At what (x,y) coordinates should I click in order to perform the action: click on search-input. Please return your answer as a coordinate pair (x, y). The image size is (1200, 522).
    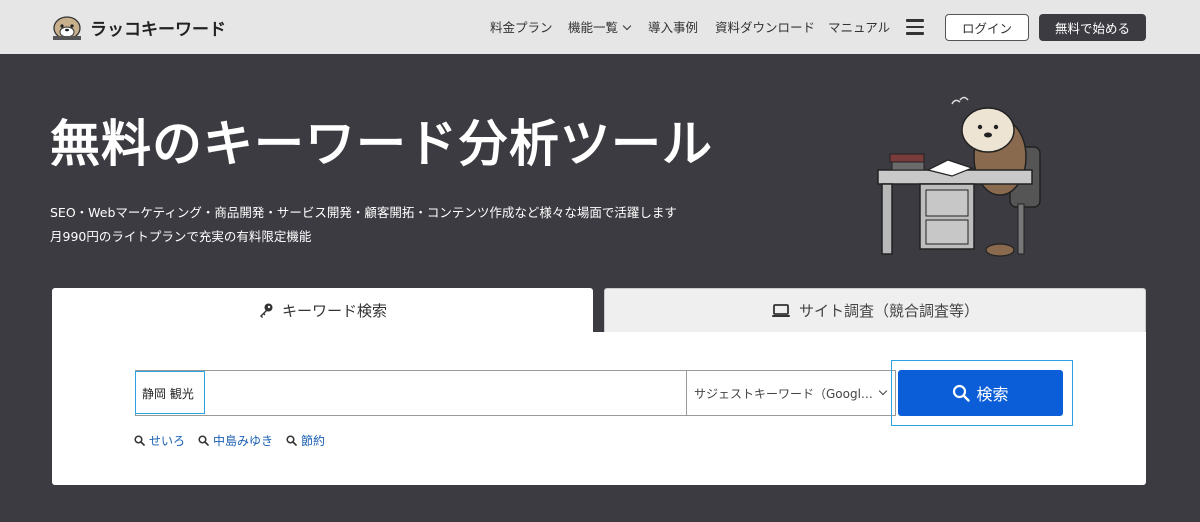
    Looking at the image, I should click on (411, 393).